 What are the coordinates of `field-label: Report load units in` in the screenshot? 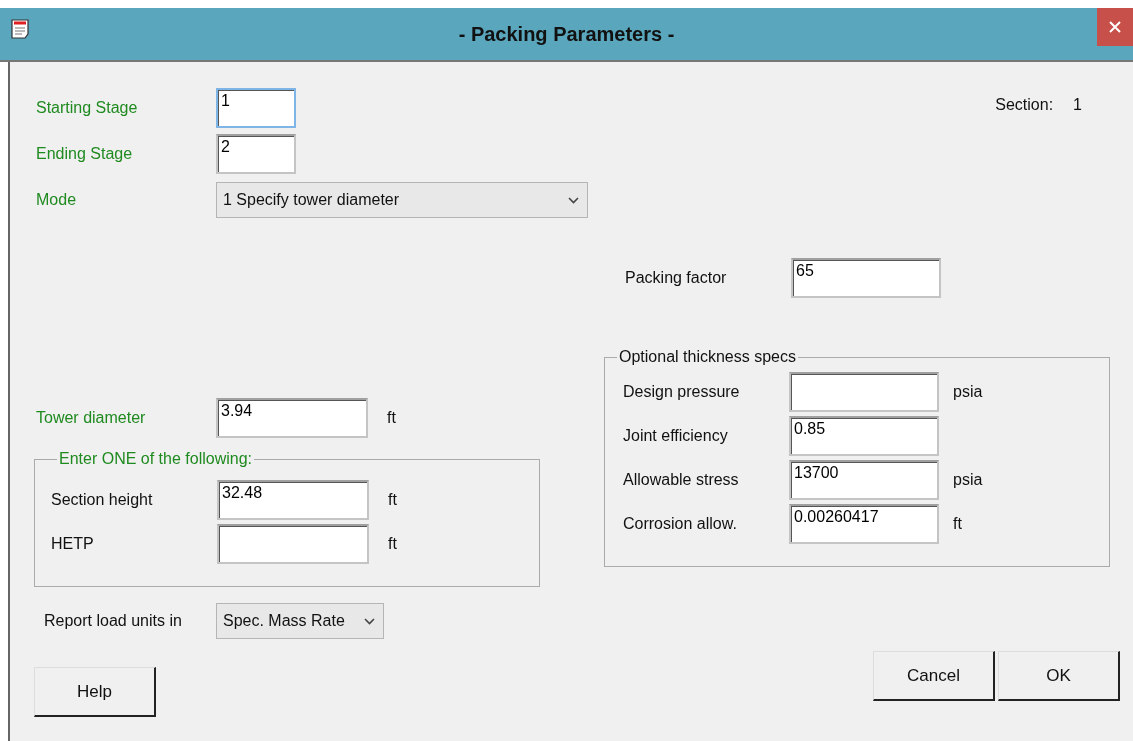 It's located at (113, 621).